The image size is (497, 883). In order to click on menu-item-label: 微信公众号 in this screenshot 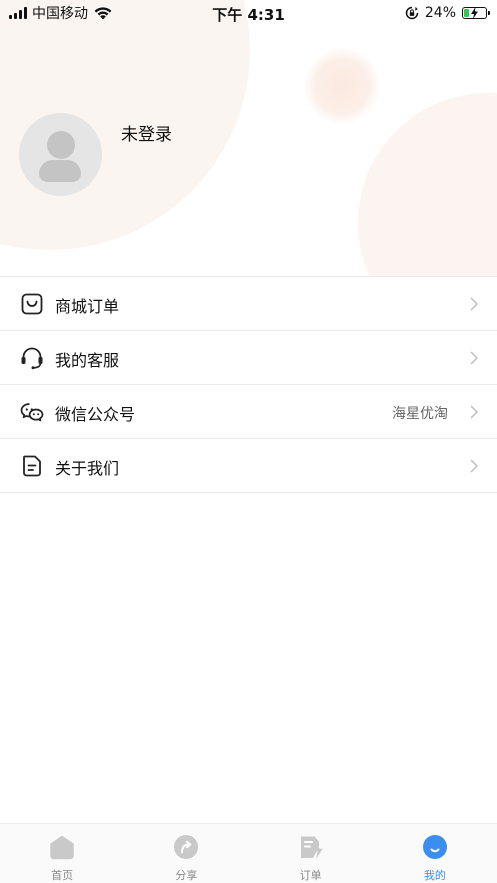, I will do `click(95, 414)`.